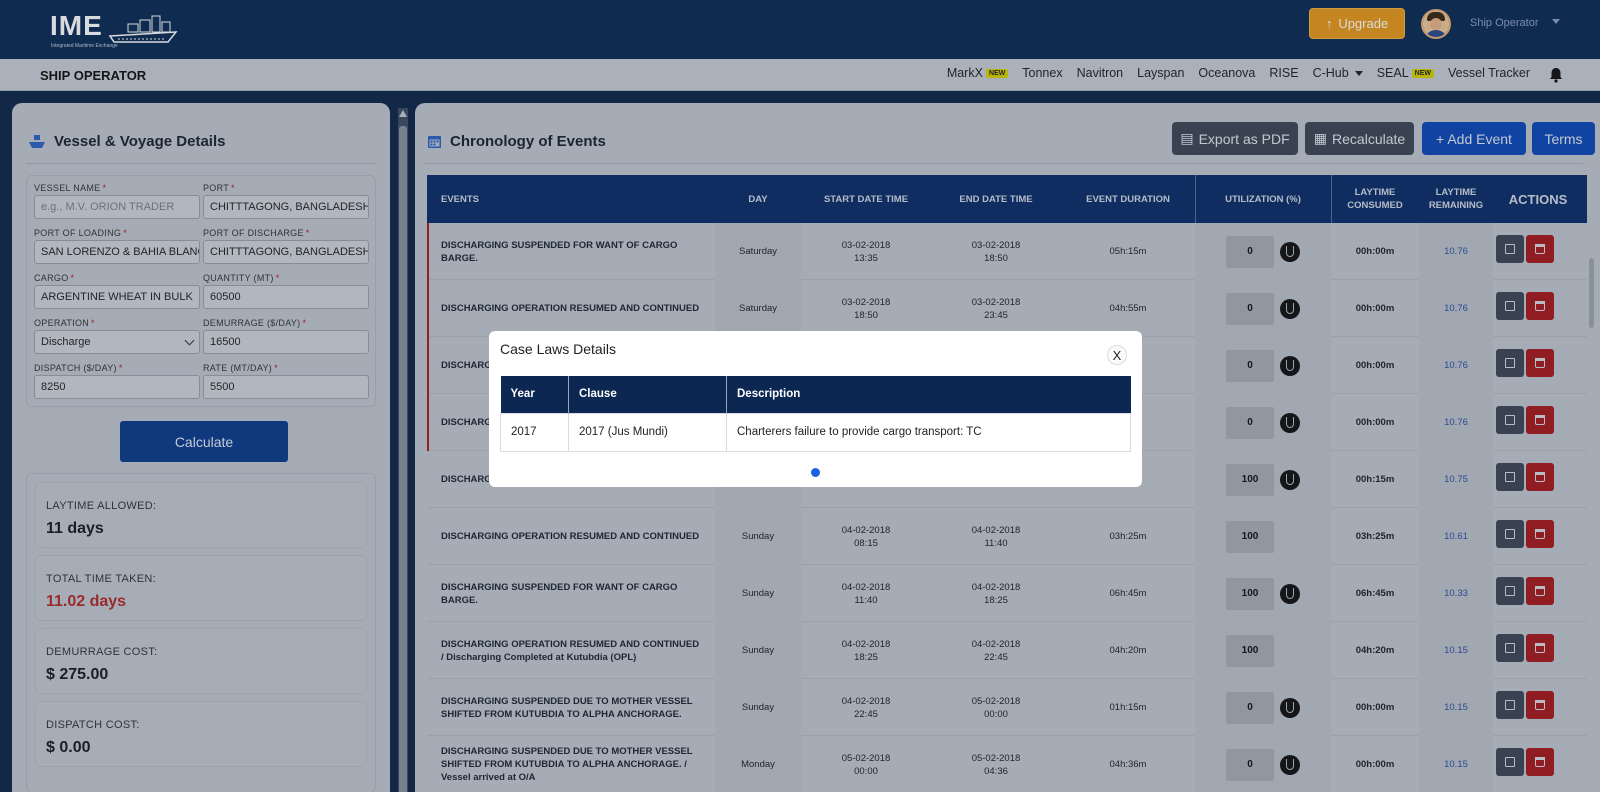  I want to click on col-clause: Clause, so click(647, 394).